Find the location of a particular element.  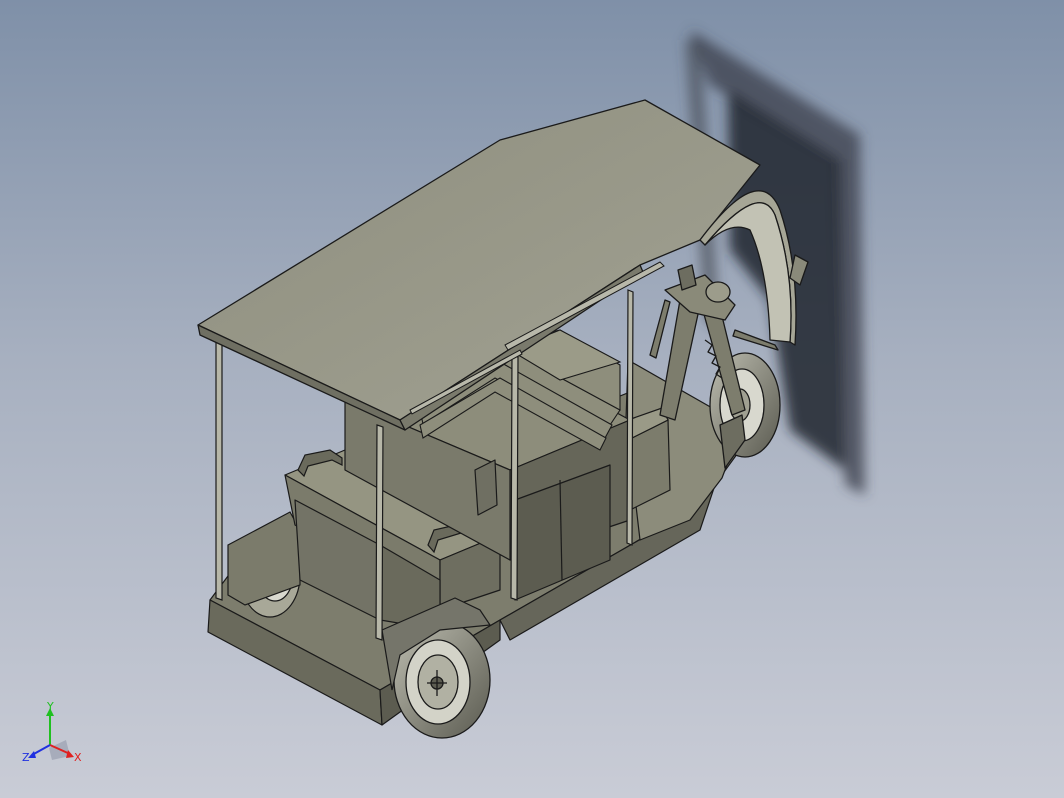

z-axis-label: Z is located at coordinates (26, 757).